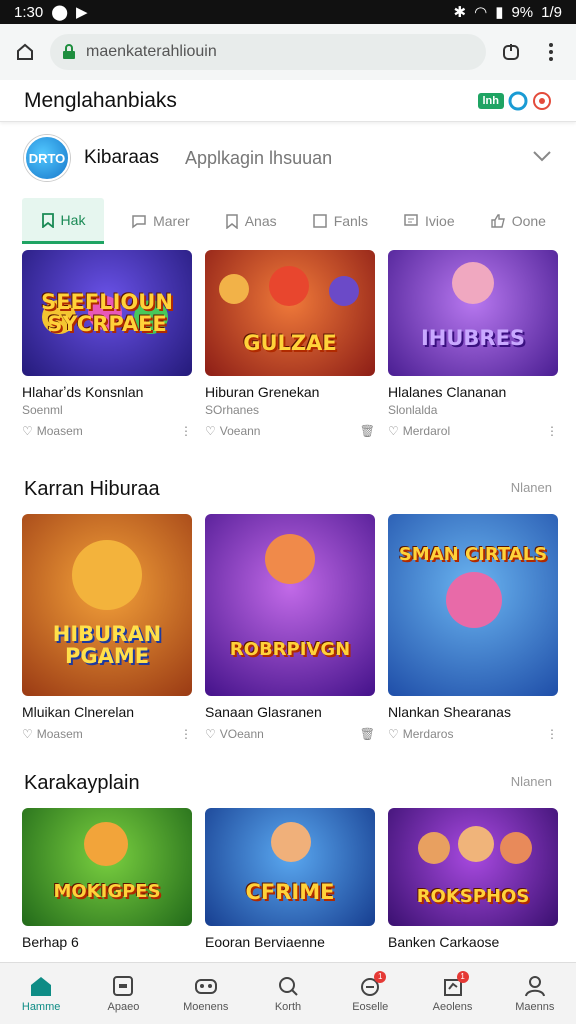  I want to click on game-thumbnail: SMAN CIRTALS, so click(473, 605).